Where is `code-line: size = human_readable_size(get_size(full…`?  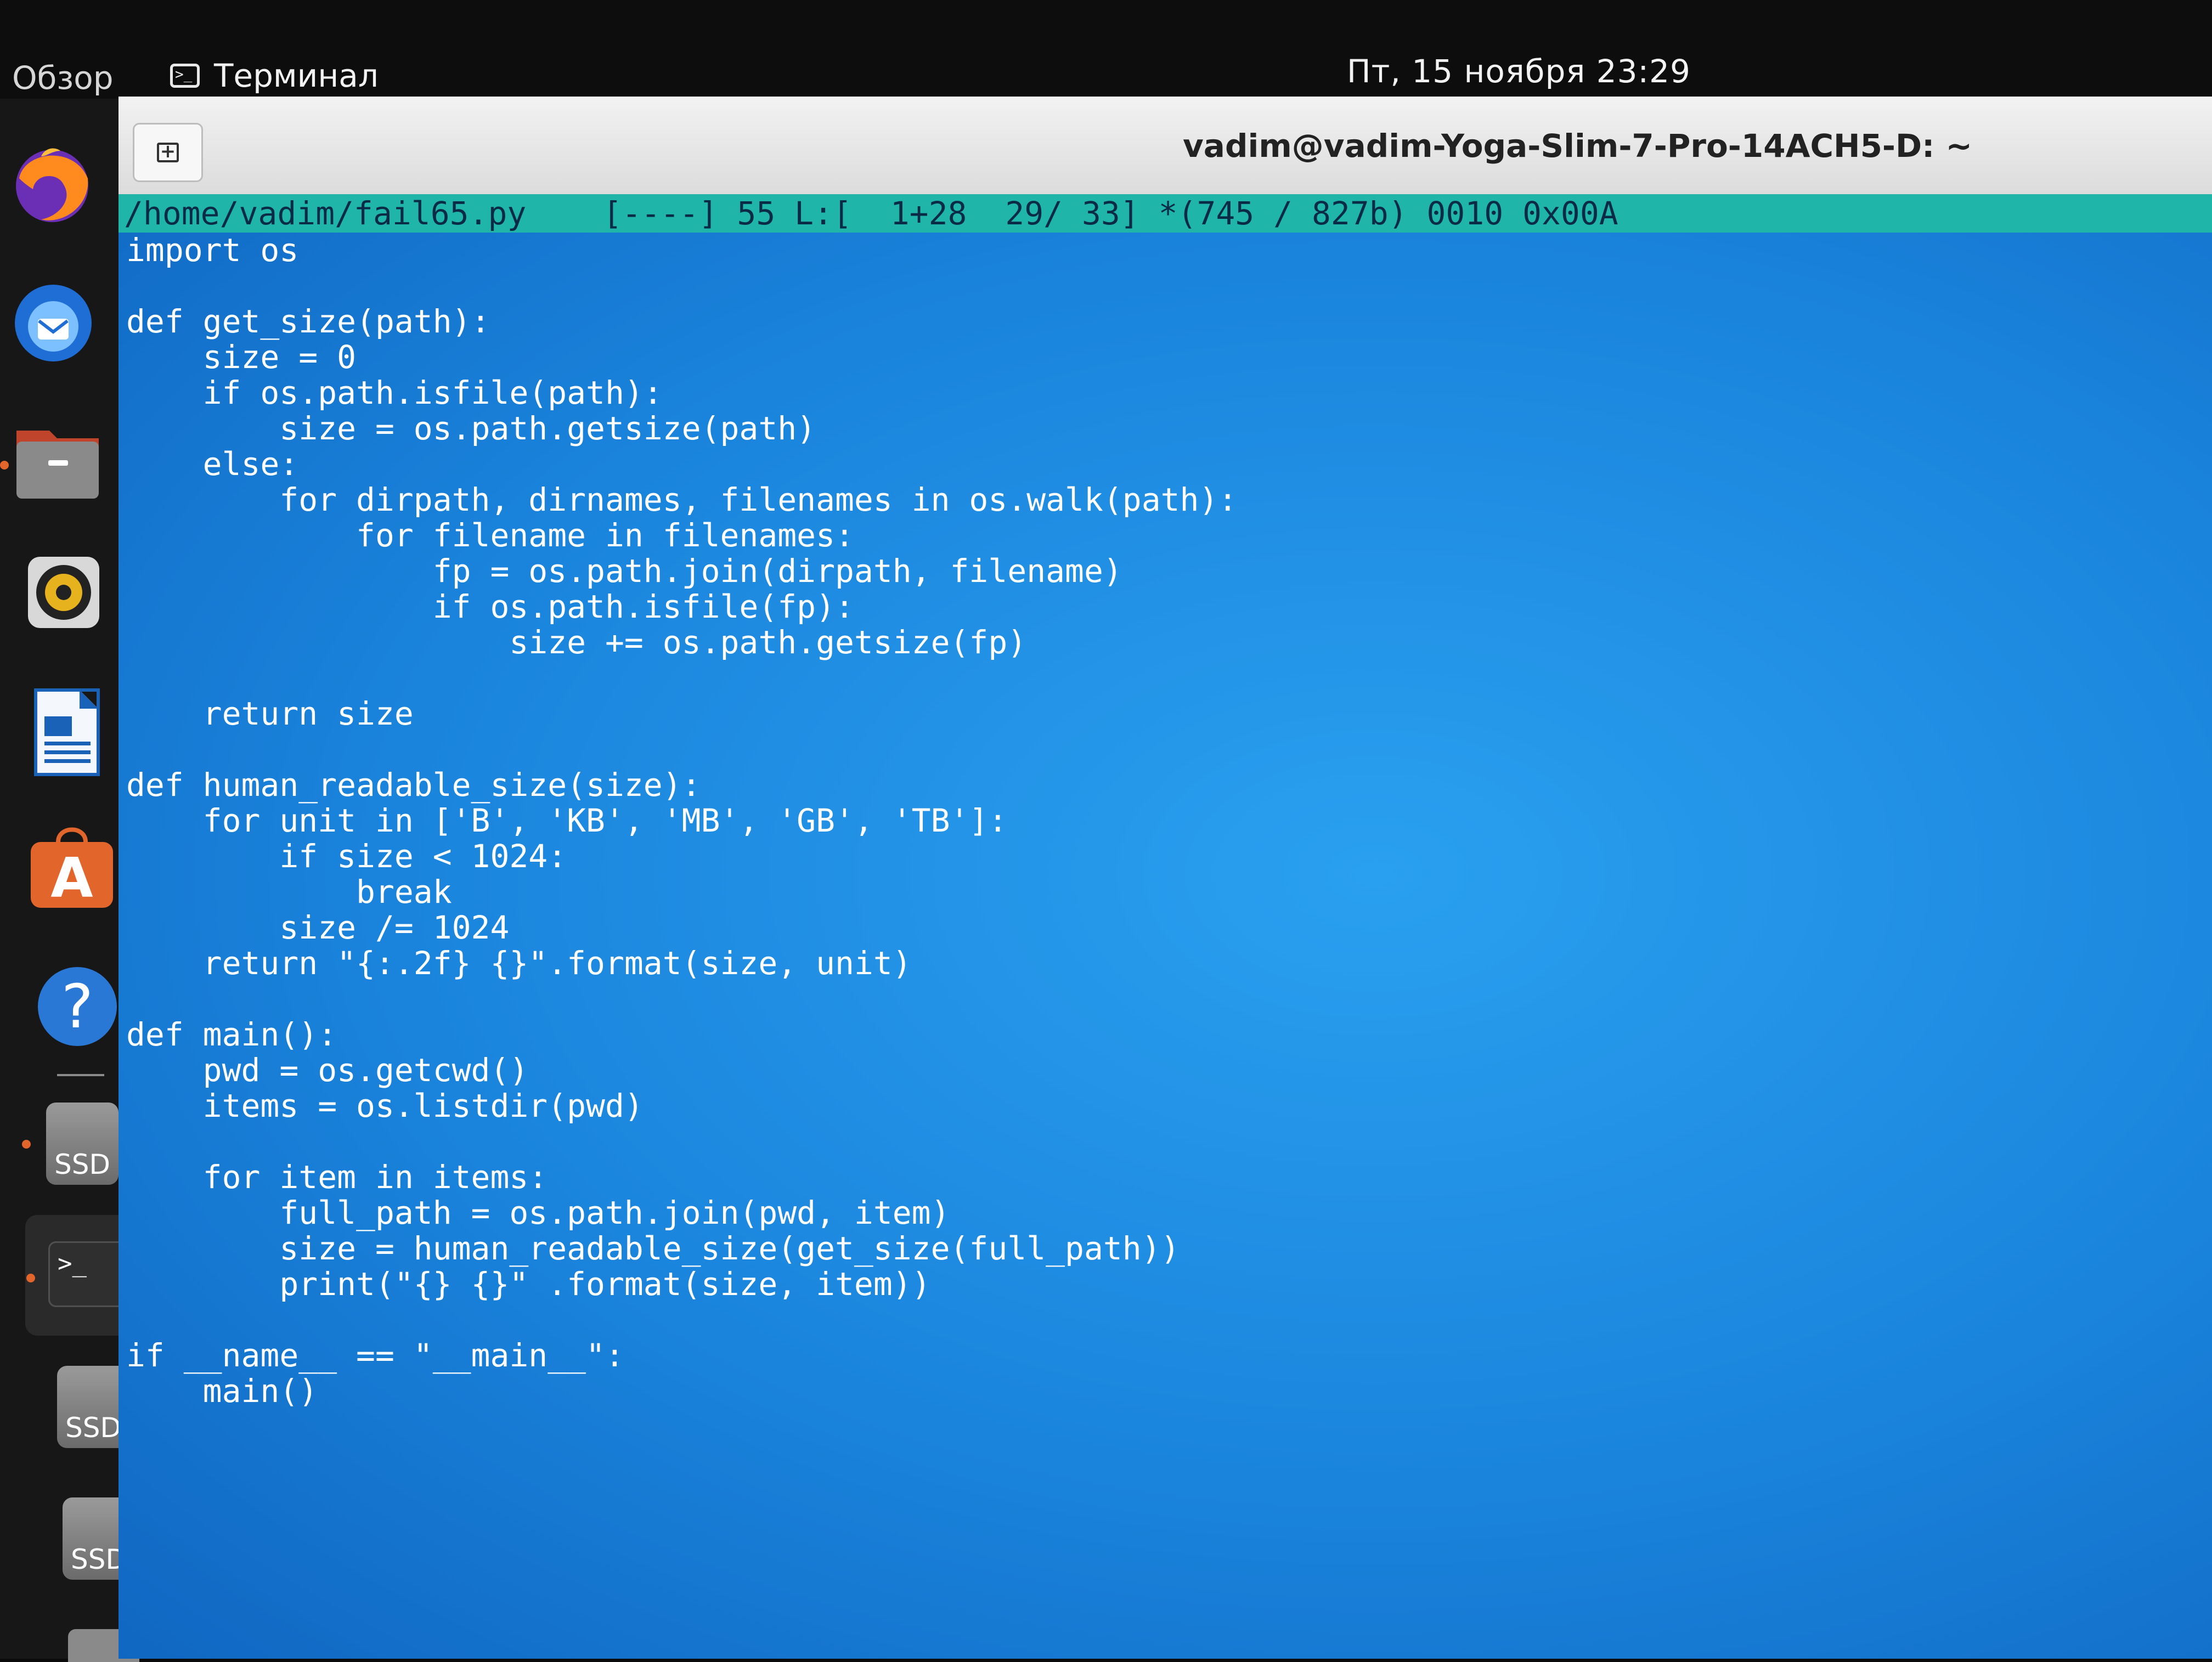
code-line: size = human_readable_size(get_size(full… is located at coordinates (682, 1249).